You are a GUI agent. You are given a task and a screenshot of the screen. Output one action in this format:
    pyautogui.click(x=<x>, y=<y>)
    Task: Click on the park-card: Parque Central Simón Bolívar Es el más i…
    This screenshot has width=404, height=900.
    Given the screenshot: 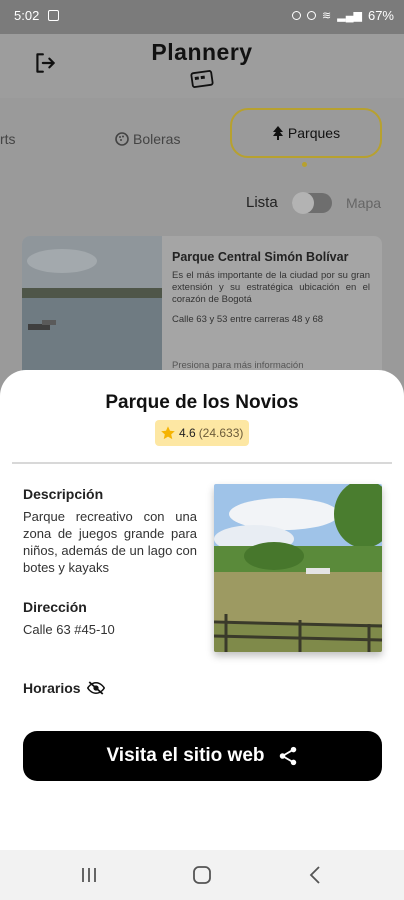 What is the action you would take?
    pyautogui.click(x=202, y=311)
    